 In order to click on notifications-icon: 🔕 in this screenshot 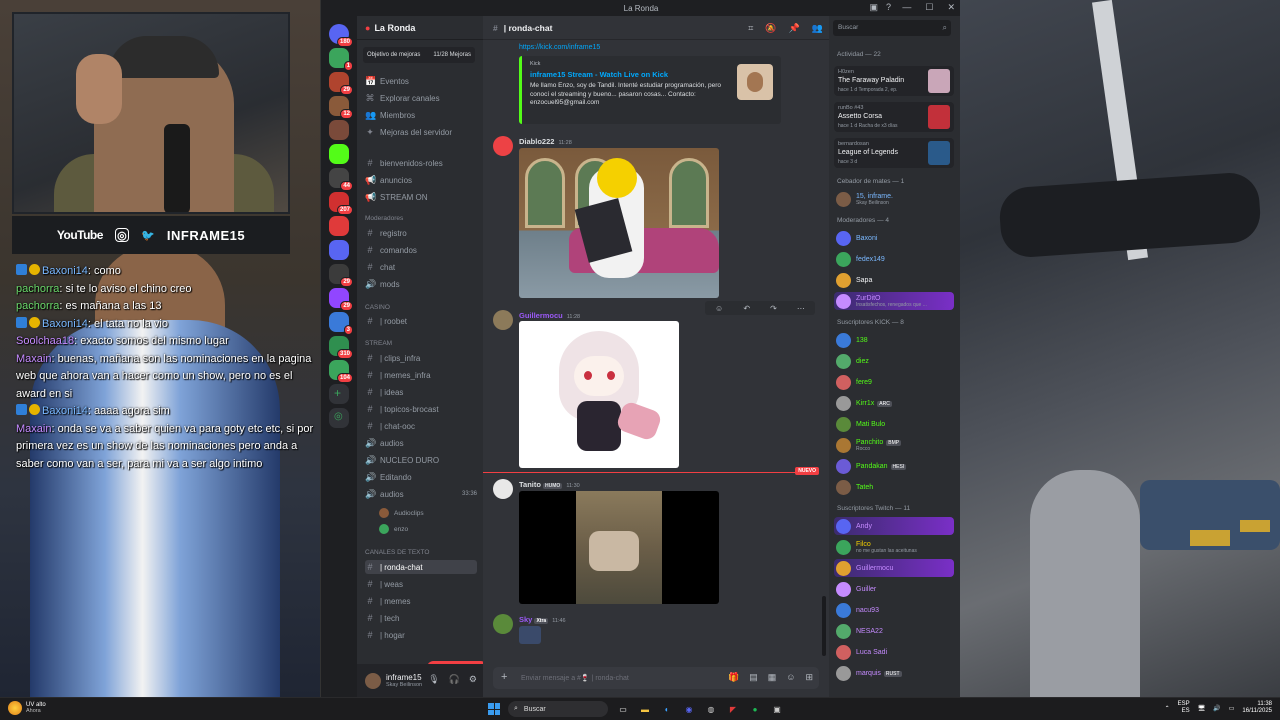, I will do `click(770, 28)`.